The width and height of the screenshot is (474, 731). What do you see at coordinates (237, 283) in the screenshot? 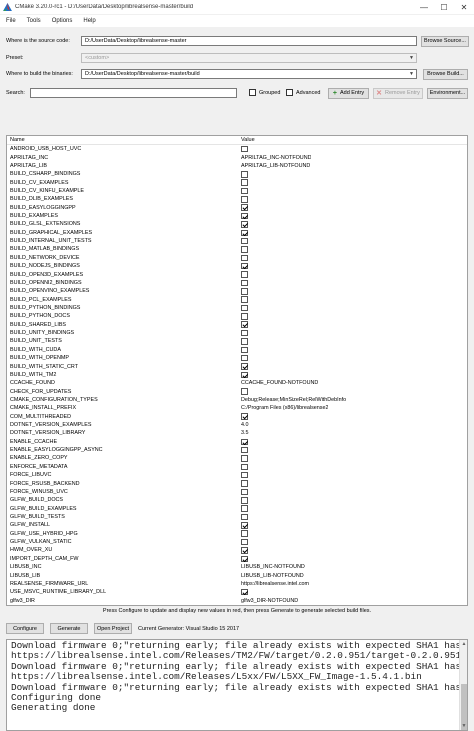
I see `table-row: BUILD_OPENNI2_BINDINGS` at bounding box center [237, 283].